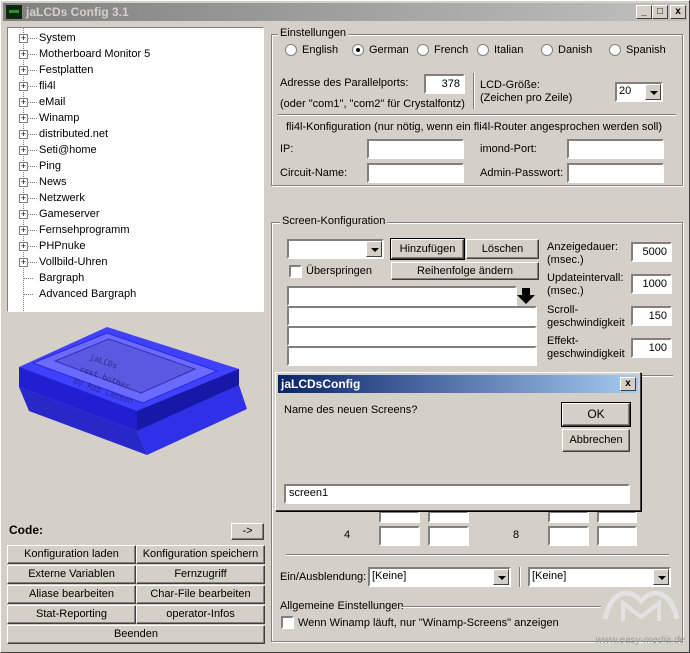 Image resolution: width=690 pixels, height=653 pixels. What do you see at coordinates (415, 149) in the screenshot?
I see `ip-input` at bounding box center [415, 149].